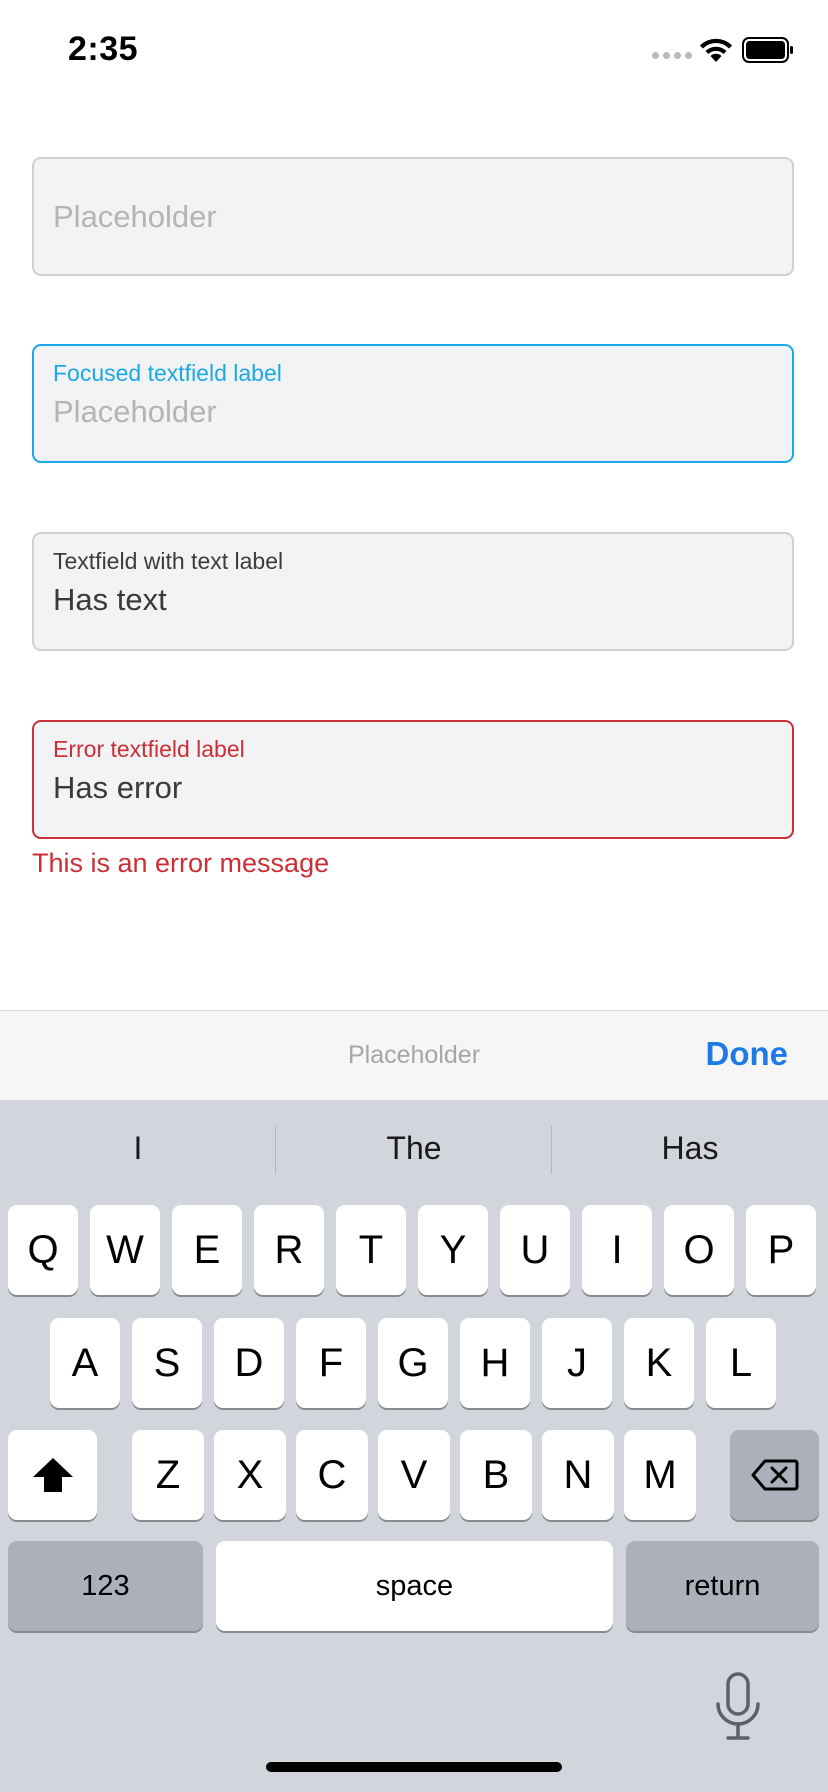  I want to click on suggestion-bar: I The Has, so click(414, 1150).